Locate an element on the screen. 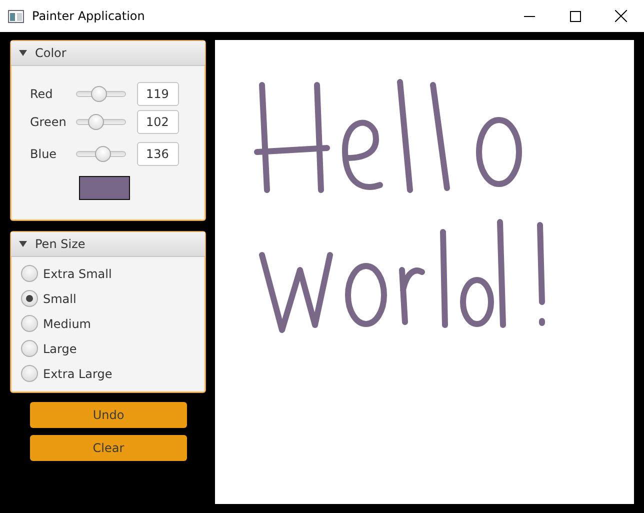 Image resolution: width=644 pixels, height=513 pixels. radio-option: Small is located at coordinates (43, 298).